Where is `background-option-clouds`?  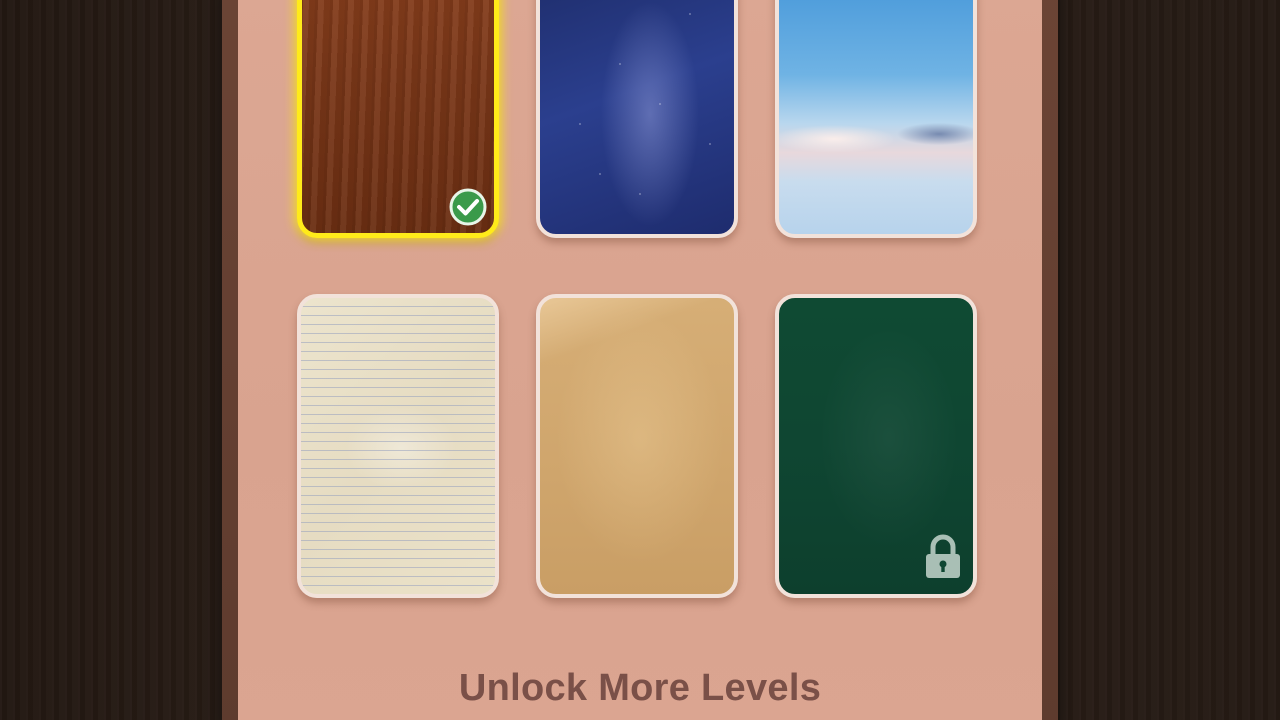 background-option-clouds is located at coordinates (876, 119).